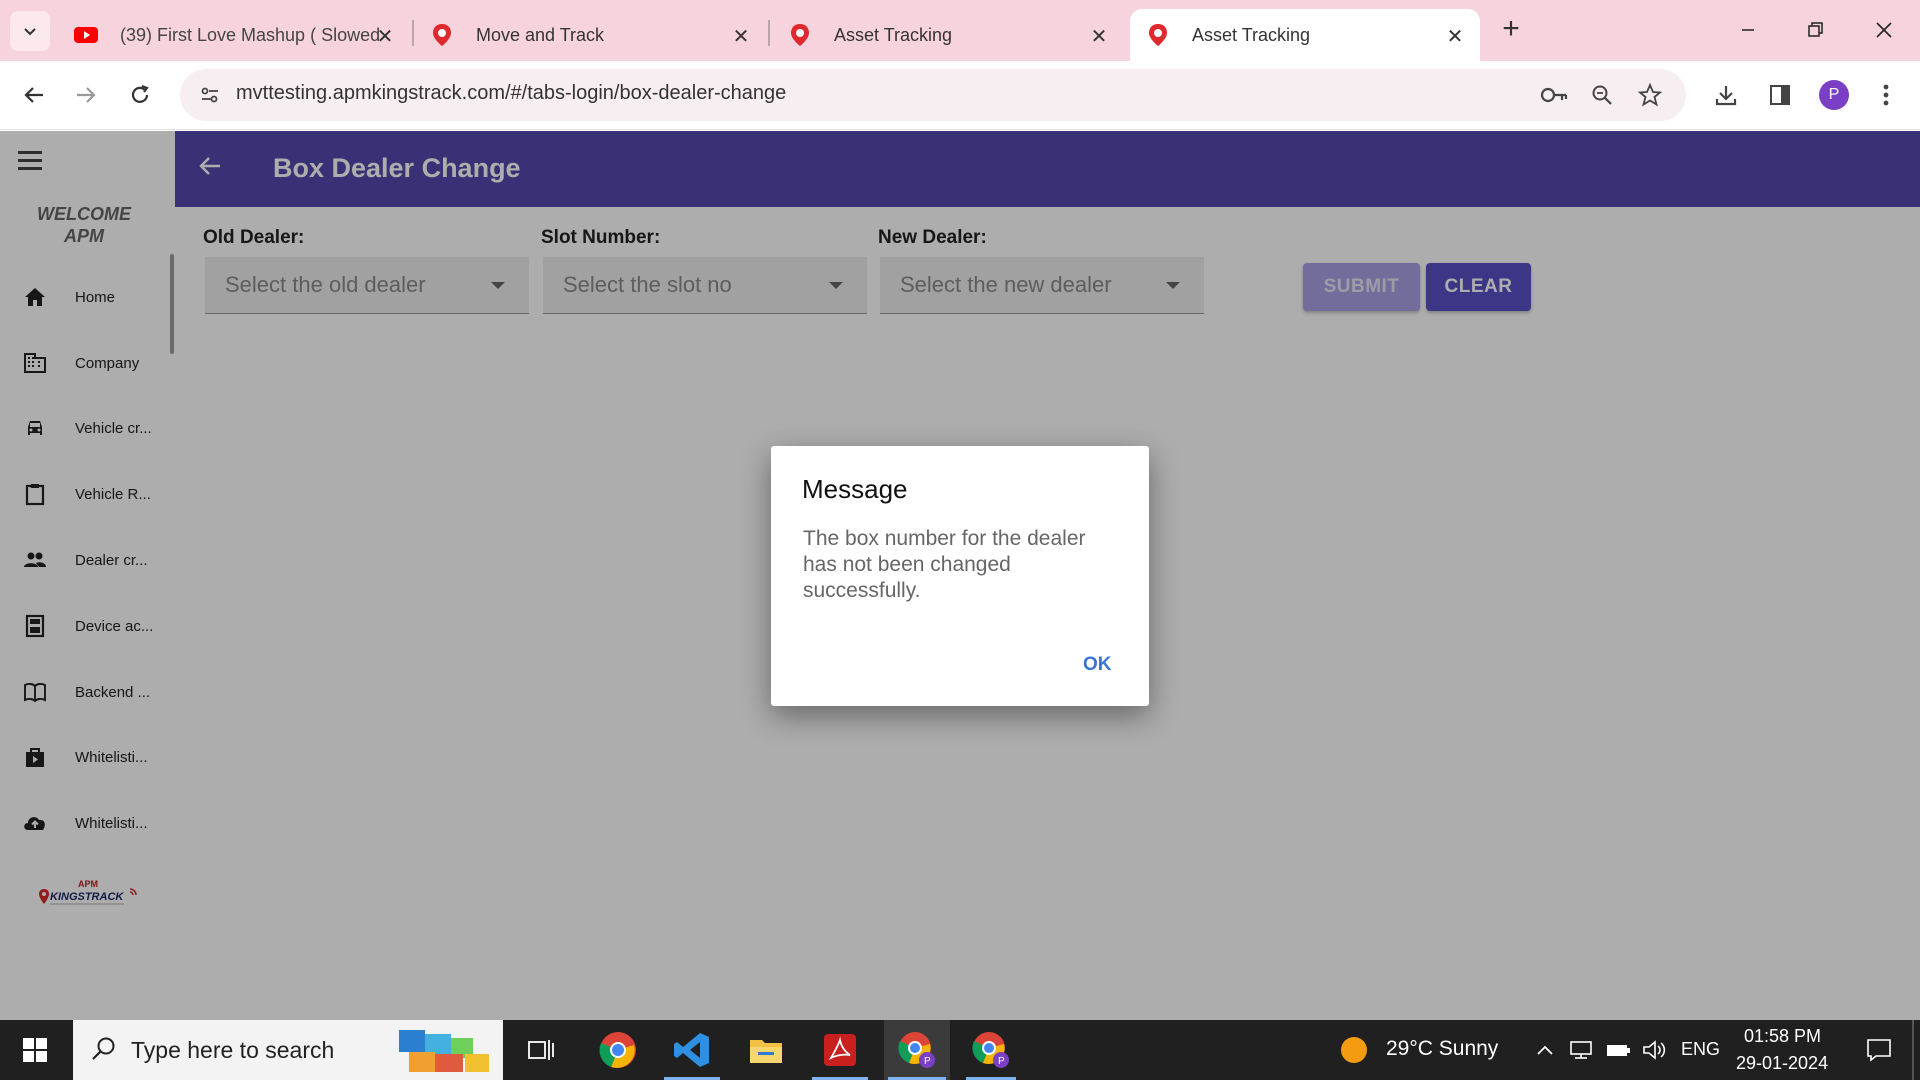  I want to click on tab-move-and-track: Move and Track ✕, so click(590, 35).